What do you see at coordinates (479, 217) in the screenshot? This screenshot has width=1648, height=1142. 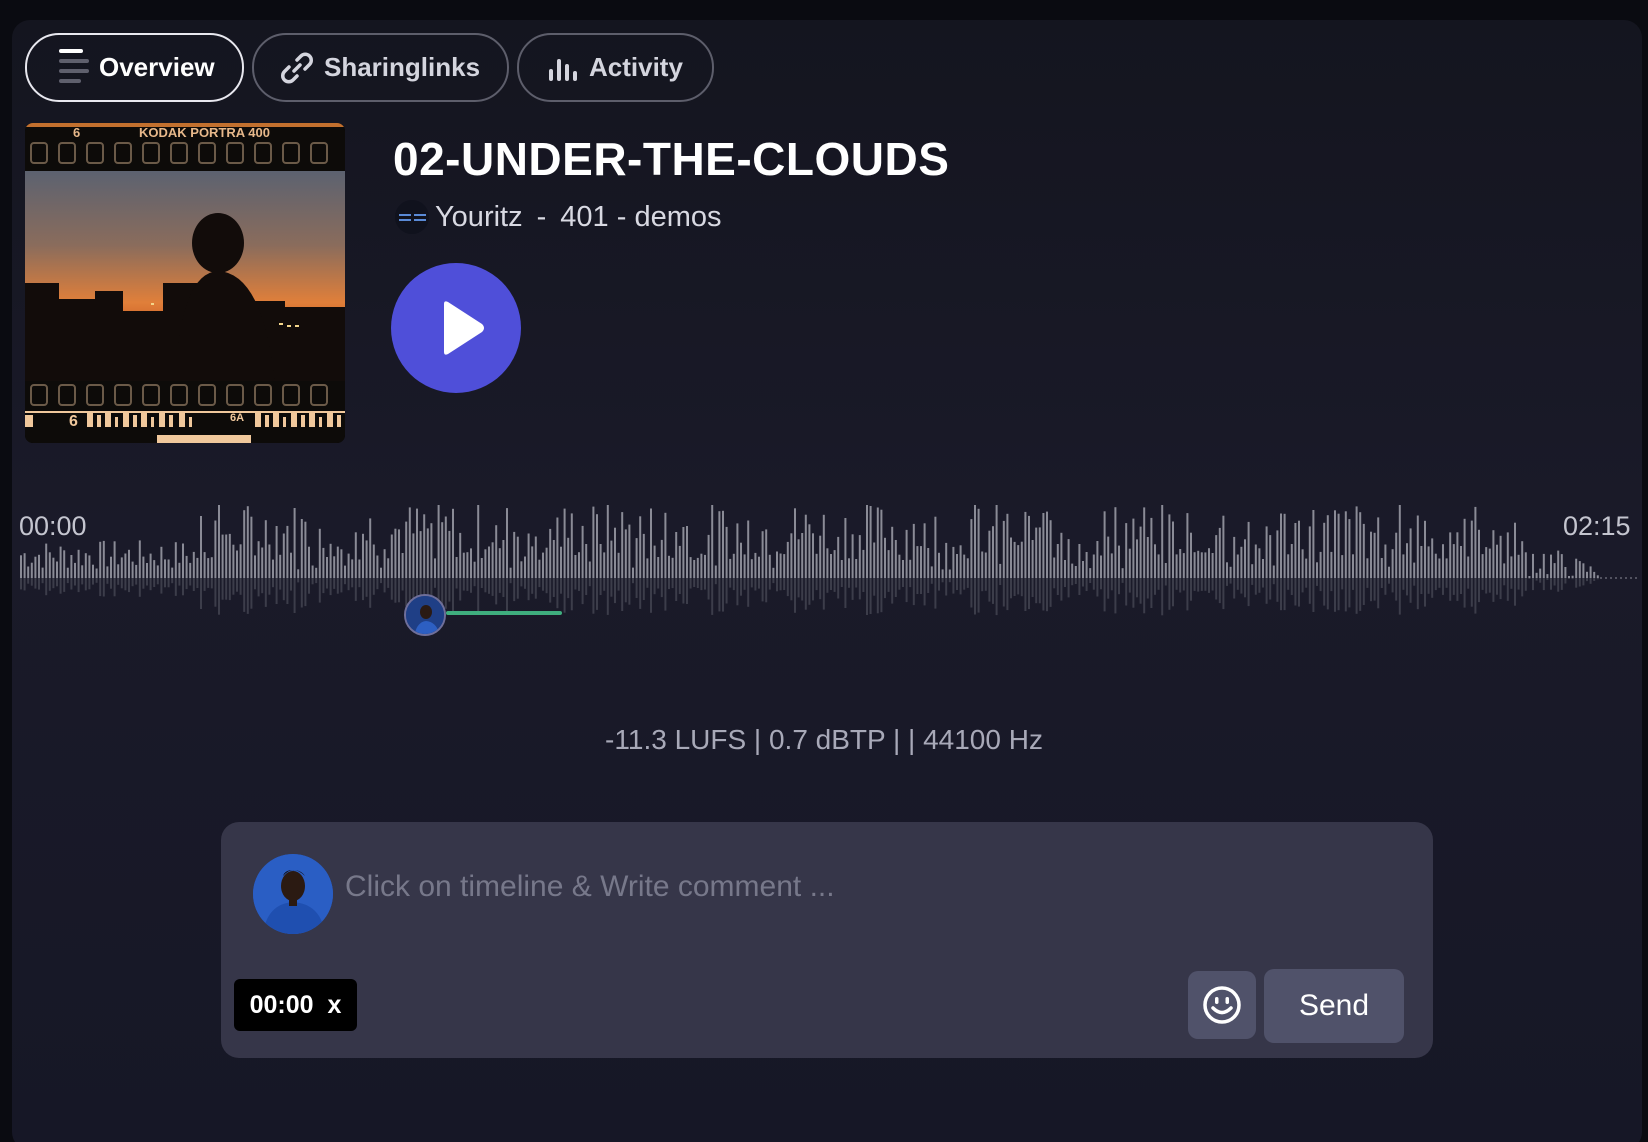 I see `artist-name: Youritz` at bounding box center [479, 217].